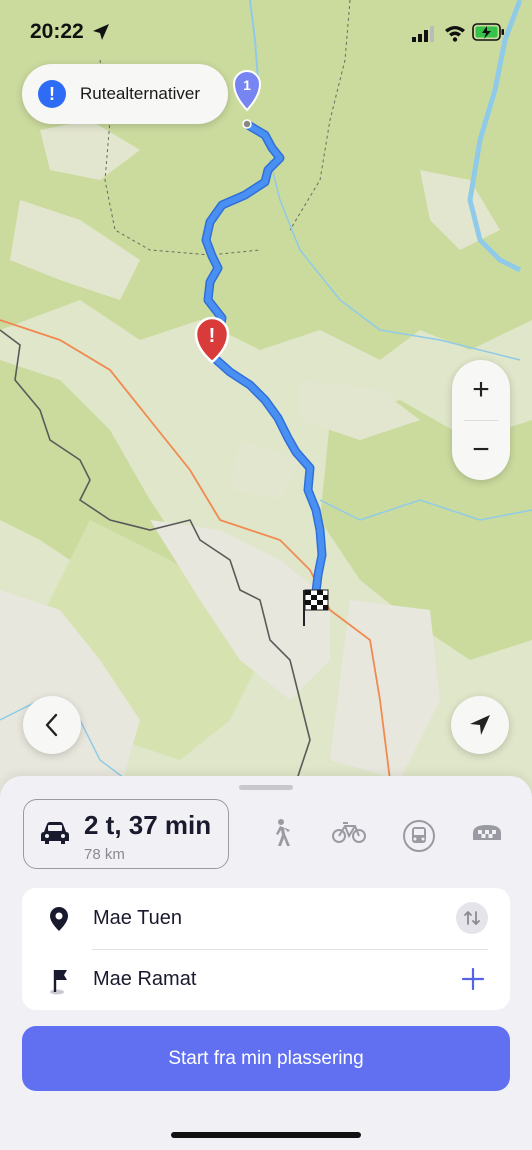  I want to click on status-bar: 20:22, so click(266, 32).